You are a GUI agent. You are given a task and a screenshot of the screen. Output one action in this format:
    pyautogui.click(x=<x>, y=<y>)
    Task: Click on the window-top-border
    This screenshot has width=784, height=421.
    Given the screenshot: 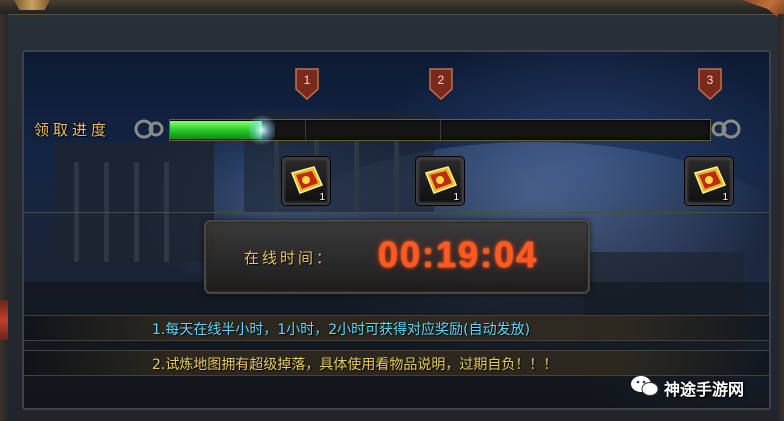 What is the action you would take?
    pyautogui.click(x=392, y=7)
    